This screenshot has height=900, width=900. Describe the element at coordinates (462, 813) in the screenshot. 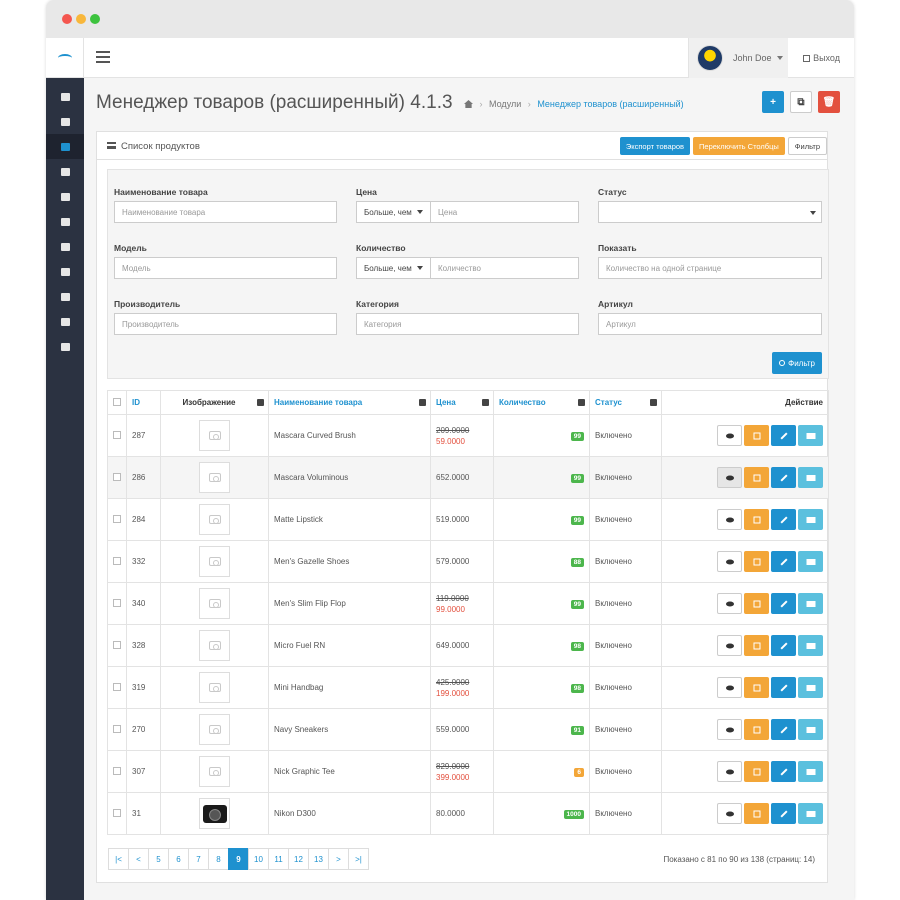

I see `product-price-cell: 80.0000` at that location.